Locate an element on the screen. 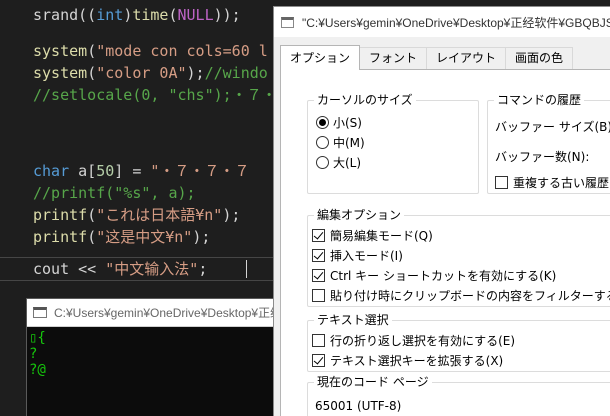 This screenshot has height=416, width=610. checkbox-label: 重複する古い履歴を破 is located at coordinates (561, 182).